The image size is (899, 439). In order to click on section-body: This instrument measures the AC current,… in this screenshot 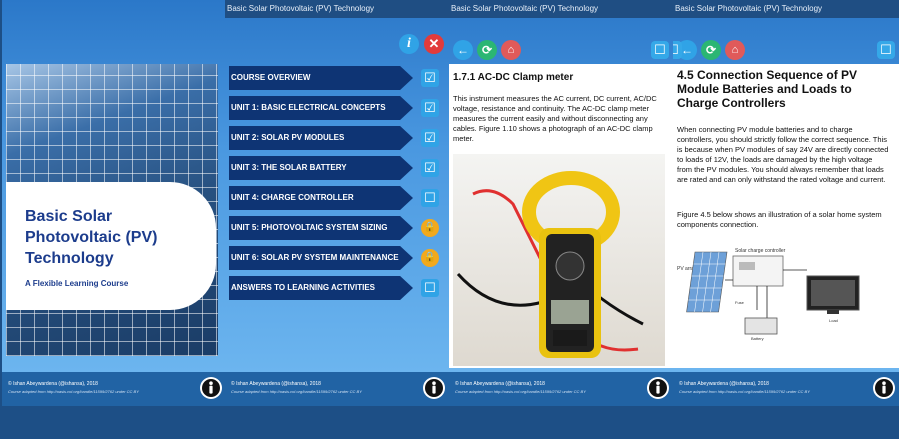, I will do `click(555, 118)`.